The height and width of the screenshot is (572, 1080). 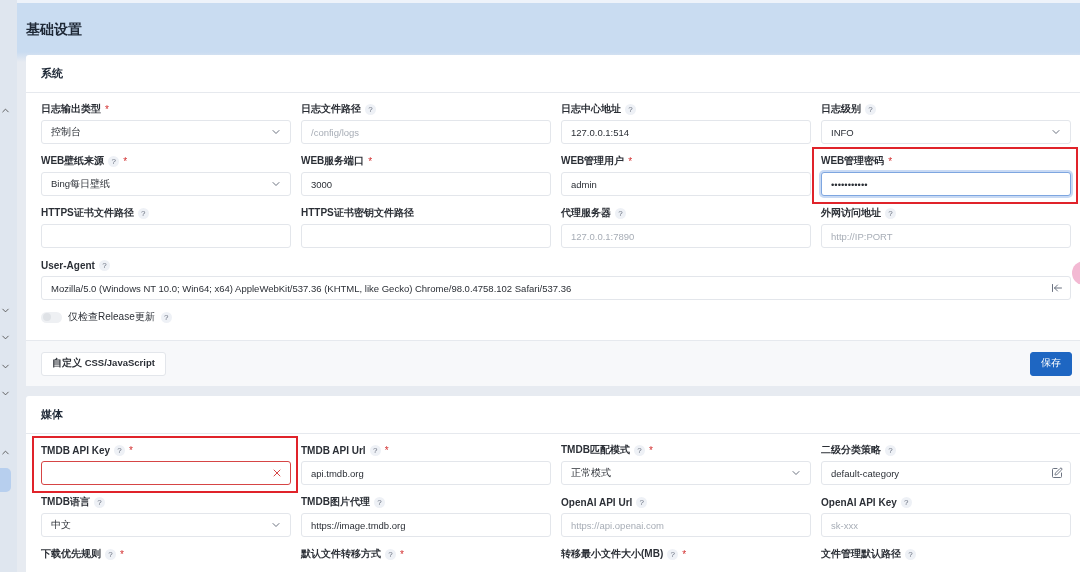 What do you see at coordinates (859, 502) in the screenshot?
I see `field-label: OpenAI API Key` at bounding box center [859, 502].